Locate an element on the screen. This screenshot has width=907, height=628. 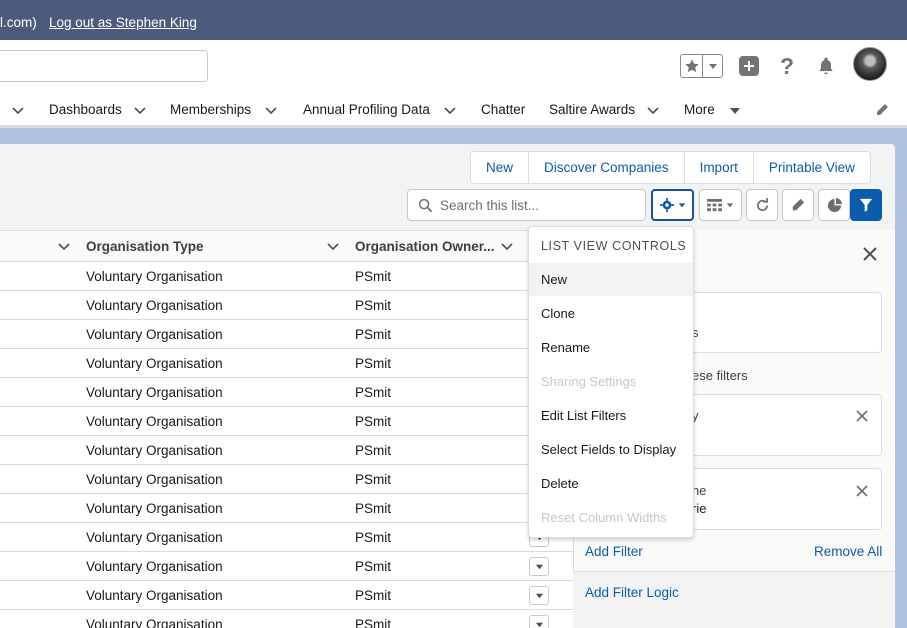
pencil-icon is located at coordinates (798, 204).